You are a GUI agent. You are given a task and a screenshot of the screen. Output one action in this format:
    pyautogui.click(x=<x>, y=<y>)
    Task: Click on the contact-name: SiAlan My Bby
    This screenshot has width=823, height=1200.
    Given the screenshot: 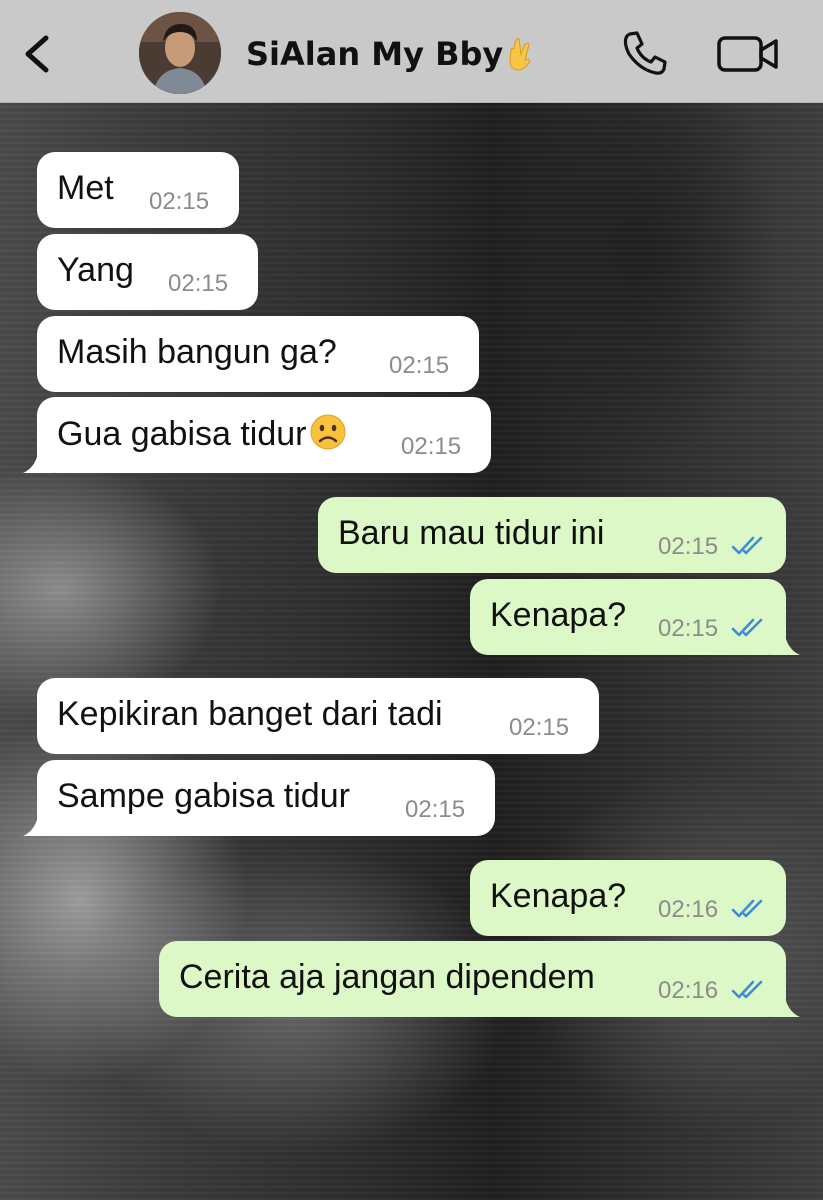 What is the action you would take?
    pyautogui.click(x=390, y=54)
    